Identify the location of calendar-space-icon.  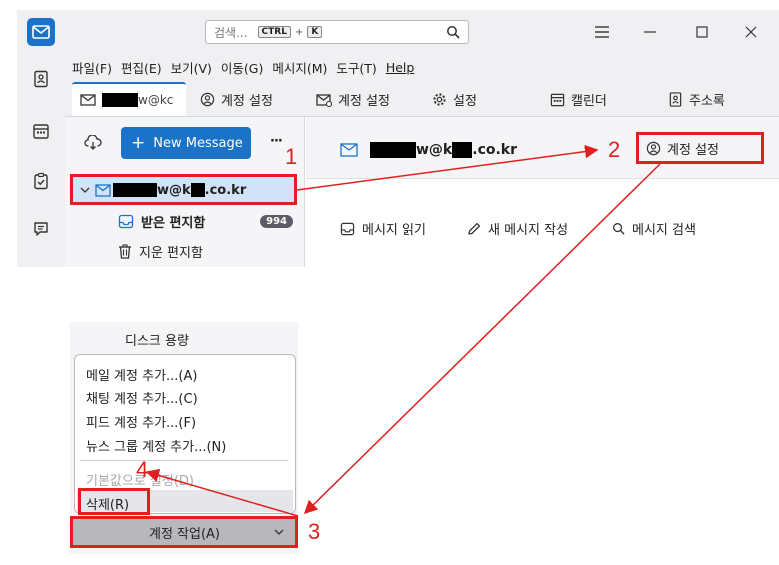
(41, 131).